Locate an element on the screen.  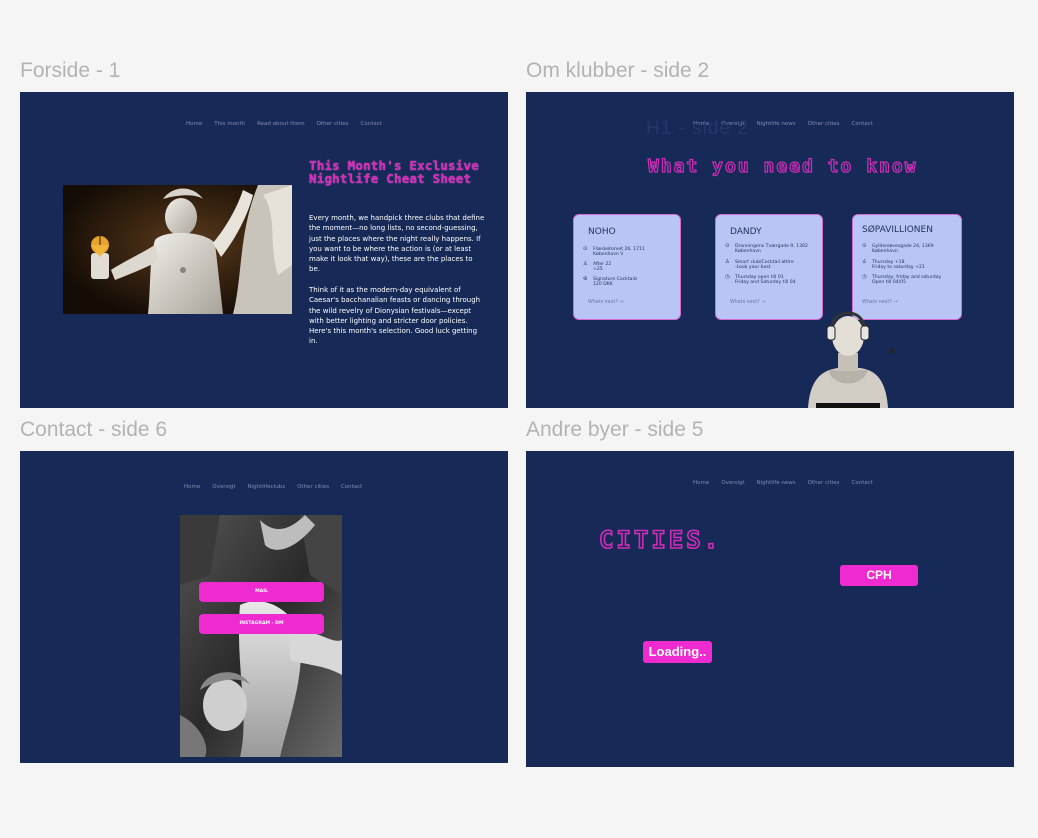
statue-cocktail-photo is located at coordinates (177, 249).